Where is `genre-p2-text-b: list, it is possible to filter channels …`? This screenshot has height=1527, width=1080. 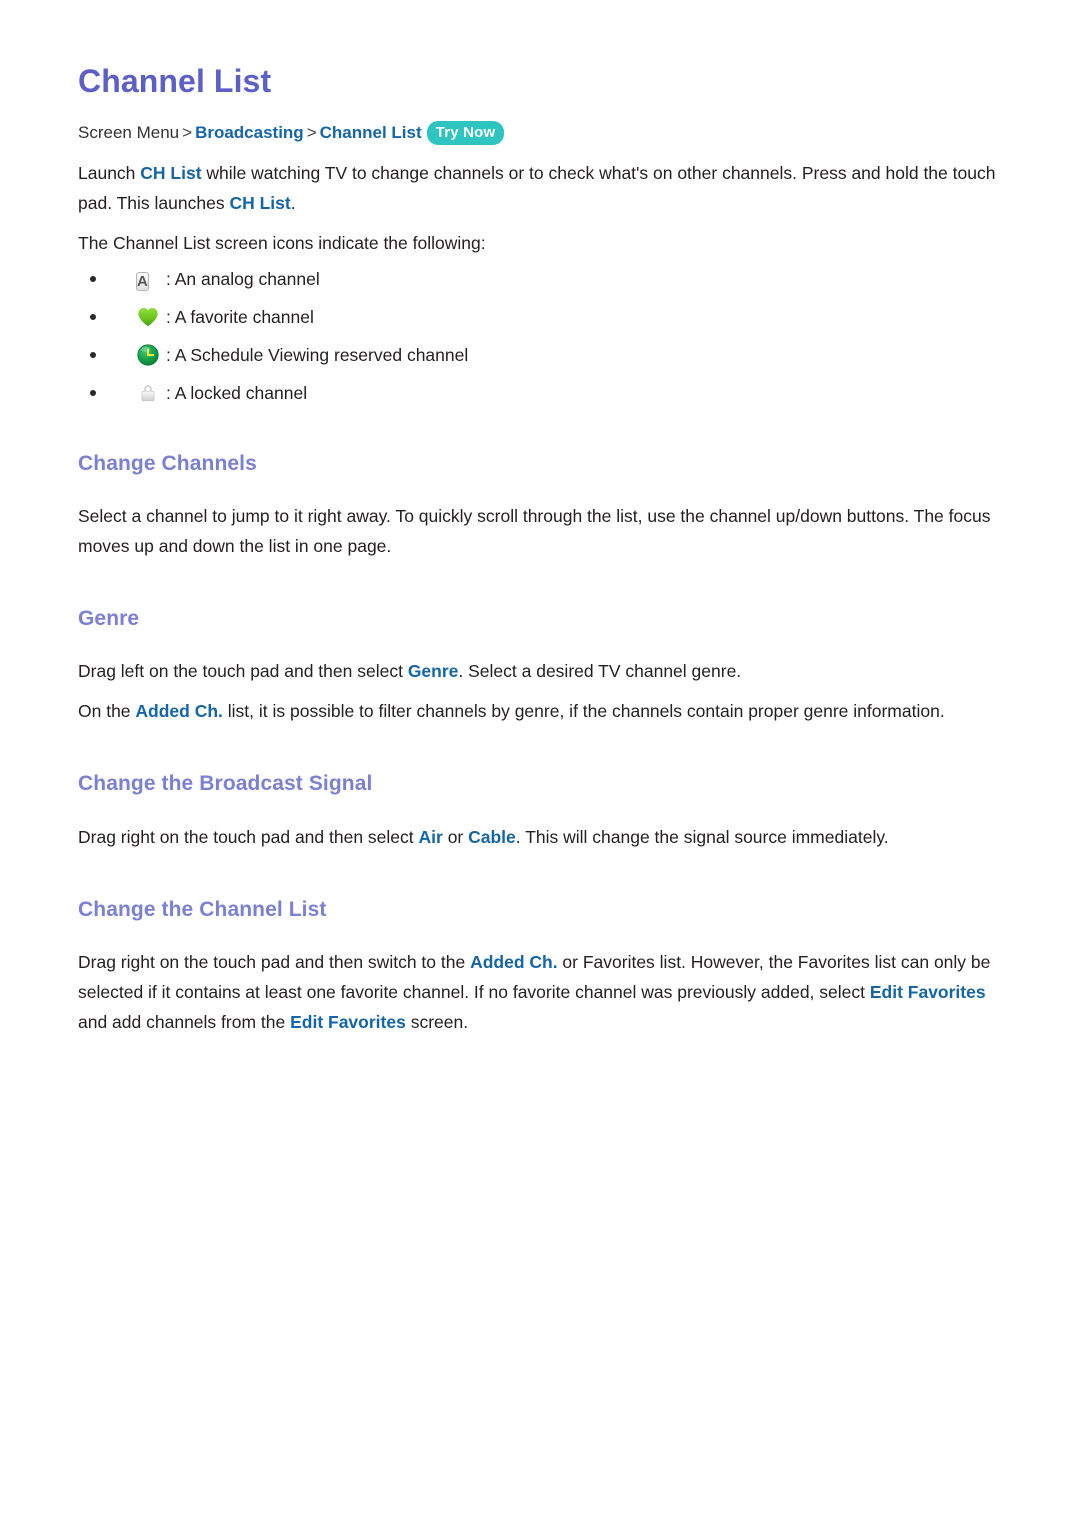
genre-p2-text-b: list, it is possible to filter channels … is located at coordinates (583, 711).